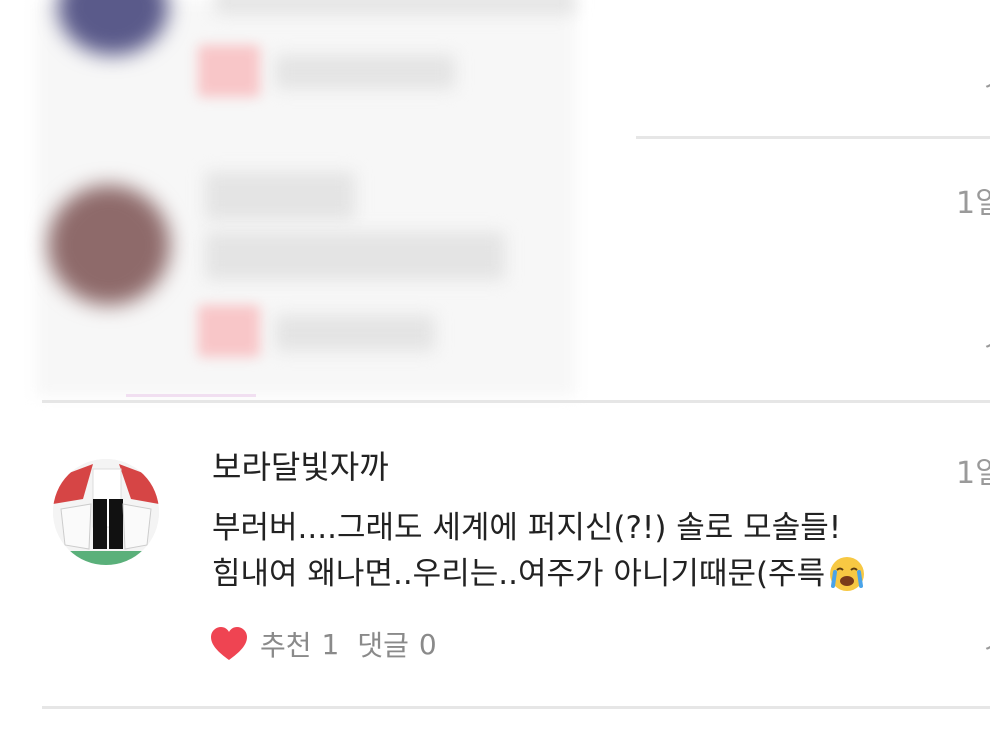 The width and height of the screenshot is (990, 742). I want to click on avatar, so click(106, 512).